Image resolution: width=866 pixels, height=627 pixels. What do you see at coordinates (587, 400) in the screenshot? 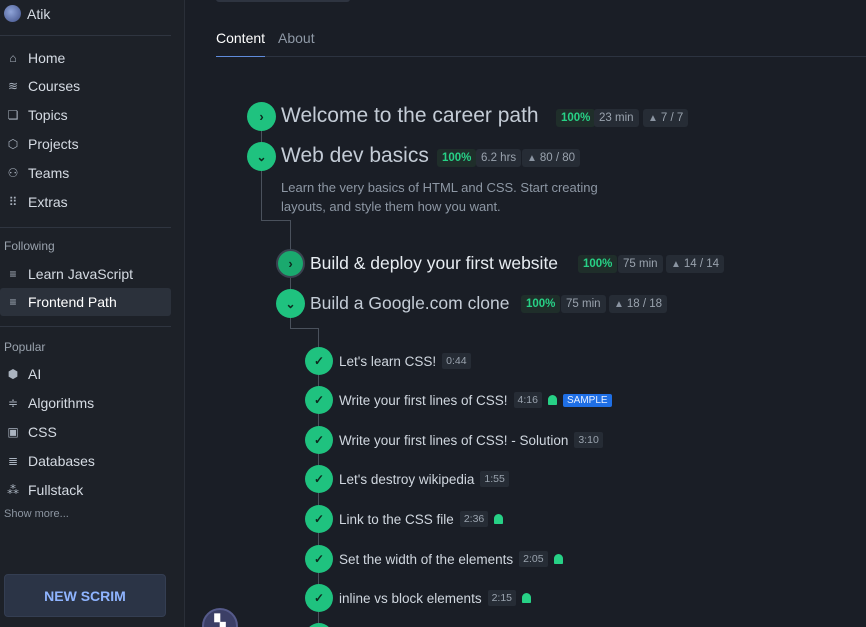
I see `sample-badge: SAMPLE` at bounding box center [587, 400].